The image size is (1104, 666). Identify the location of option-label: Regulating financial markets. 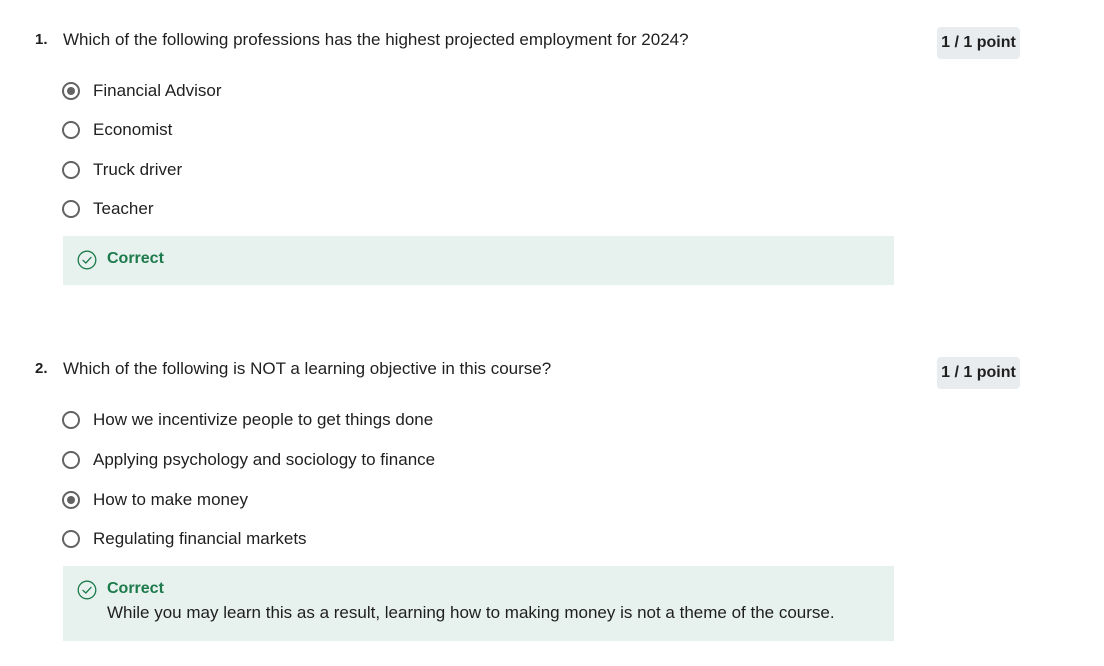
(200, 538).